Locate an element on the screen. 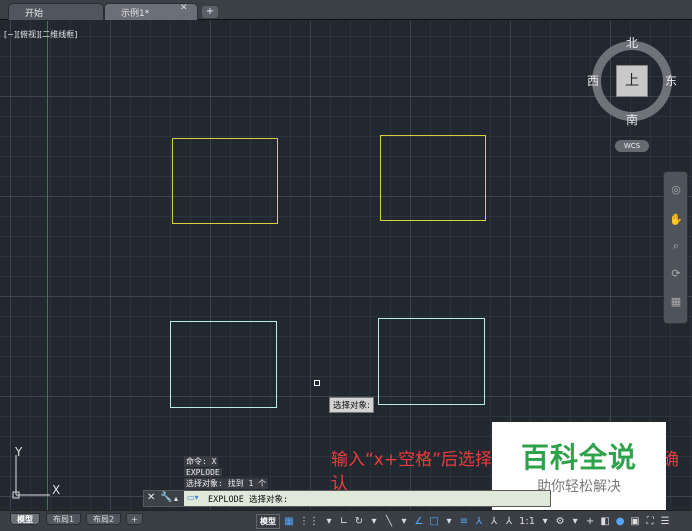 Image resolution: width=692 pixels, height=531 pixels. tab-drawing-label: 示例1* is located at coordinates (135, 14).